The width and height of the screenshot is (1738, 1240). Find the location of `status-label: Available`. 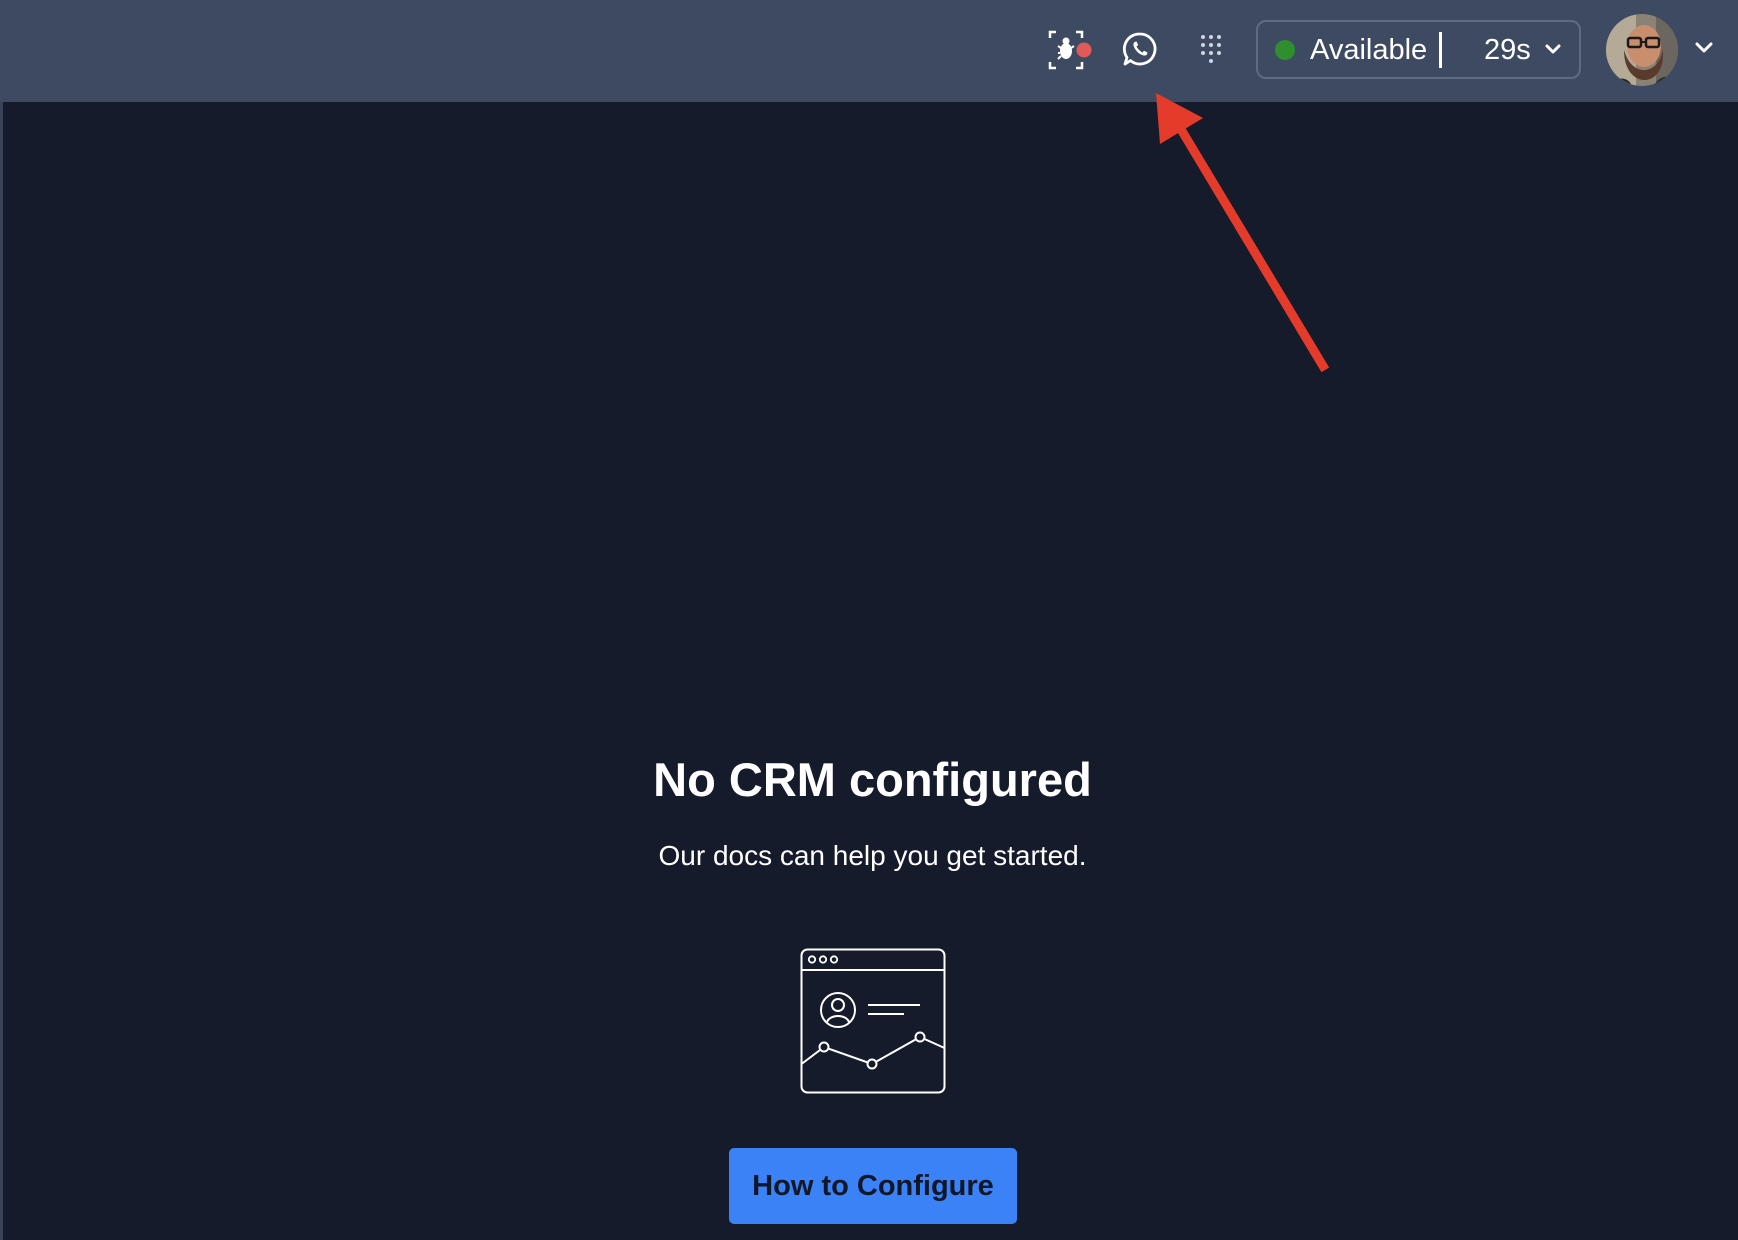

status-label: Available is located at coordinates (1369, 50).